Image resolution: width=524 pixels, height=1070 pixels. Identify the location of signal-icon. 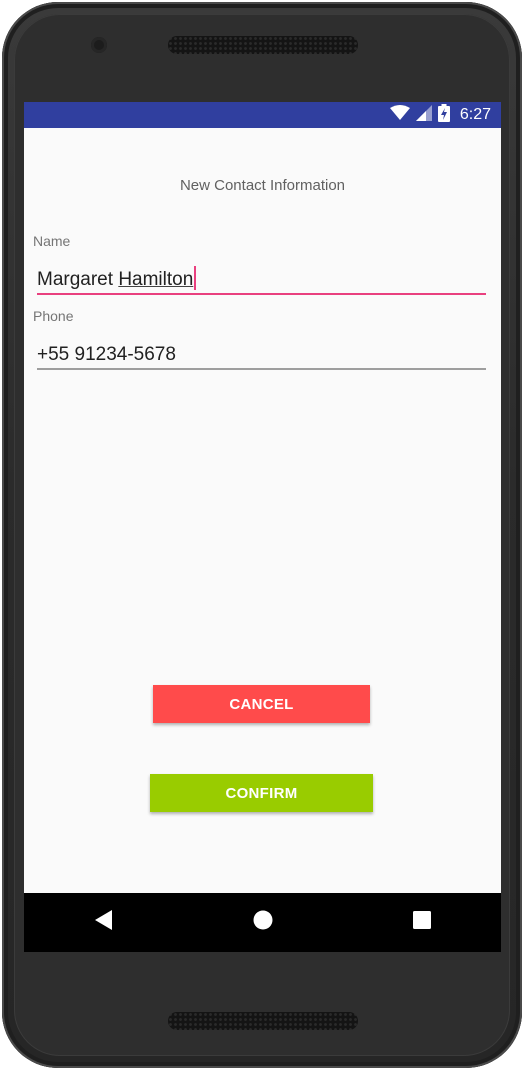
(423, 115).